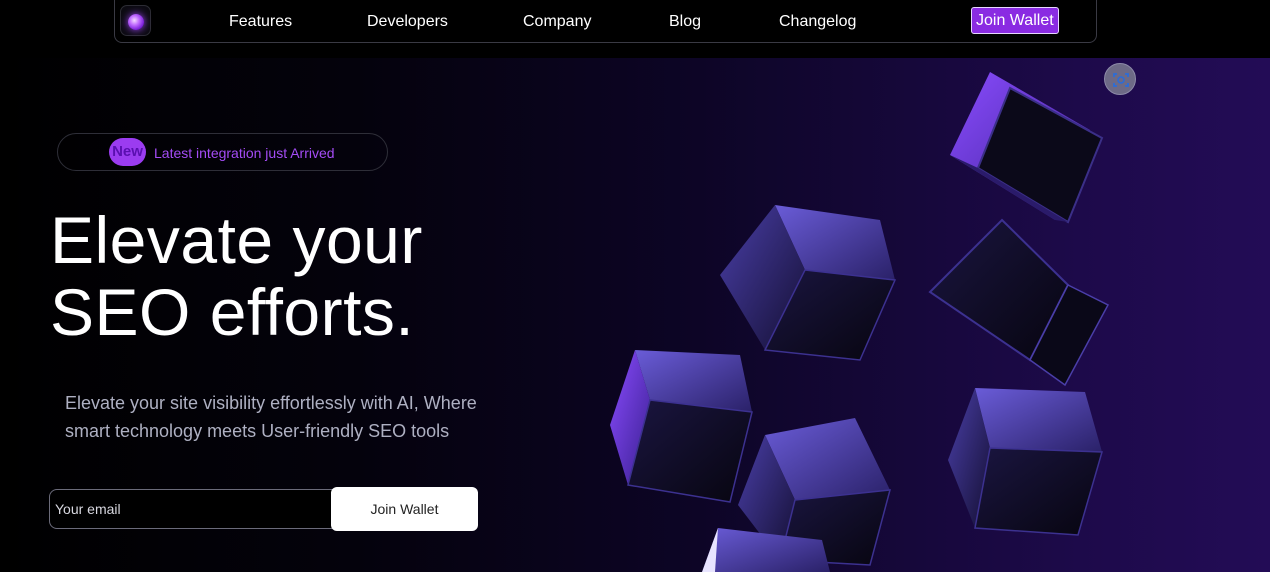 The width and height of the screenshot is (1270, 572). What do you see at coordinates (236, 240) in the screenshot?
I see `hero-title-line-1: Elevate your` at bounding box center [236, 240].